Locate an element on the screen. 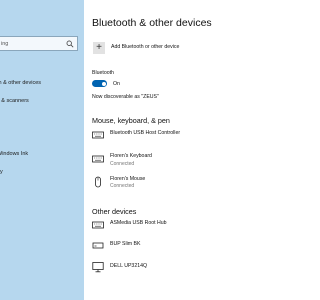 The height and width of the screenshot is (300, 320). device-status-mouse: Connected is located at coordinates (122, 186).